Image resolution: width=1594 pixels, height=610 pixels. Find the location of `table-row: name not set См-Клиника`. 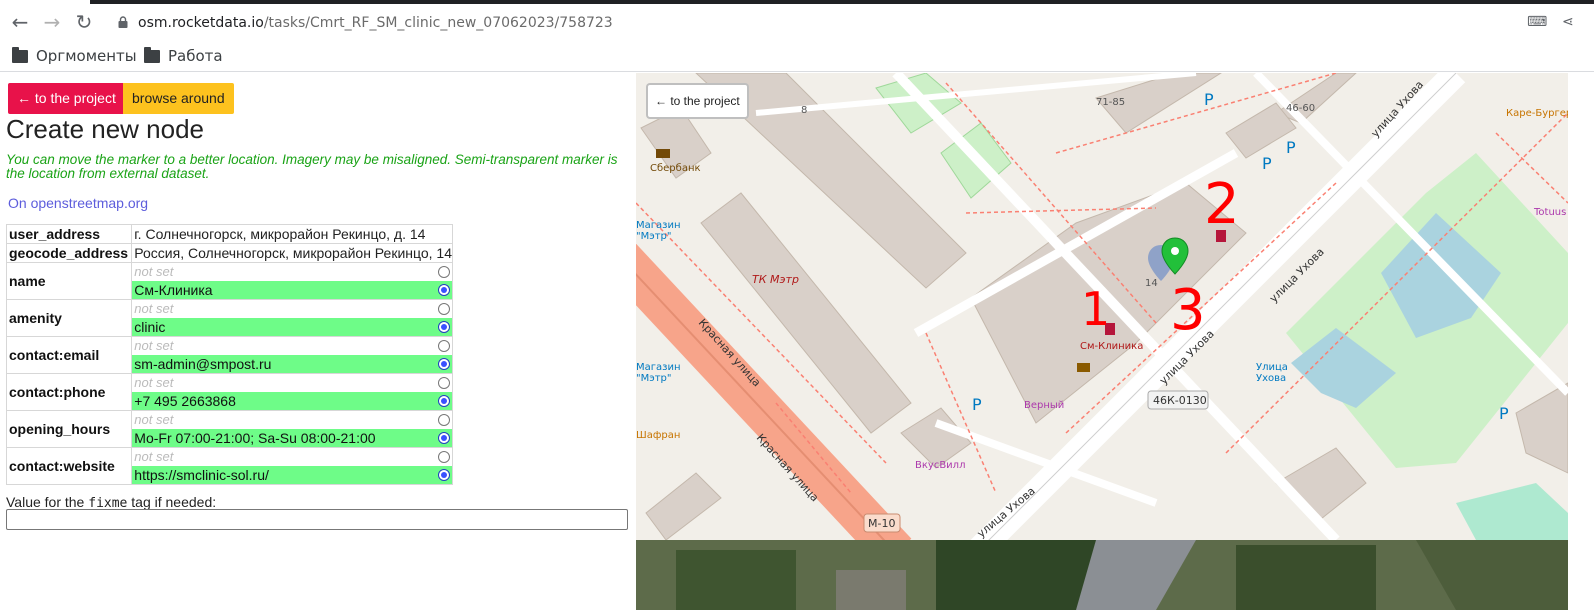

table-row: name not set См-Клиника is located at coordinates (229, 281).